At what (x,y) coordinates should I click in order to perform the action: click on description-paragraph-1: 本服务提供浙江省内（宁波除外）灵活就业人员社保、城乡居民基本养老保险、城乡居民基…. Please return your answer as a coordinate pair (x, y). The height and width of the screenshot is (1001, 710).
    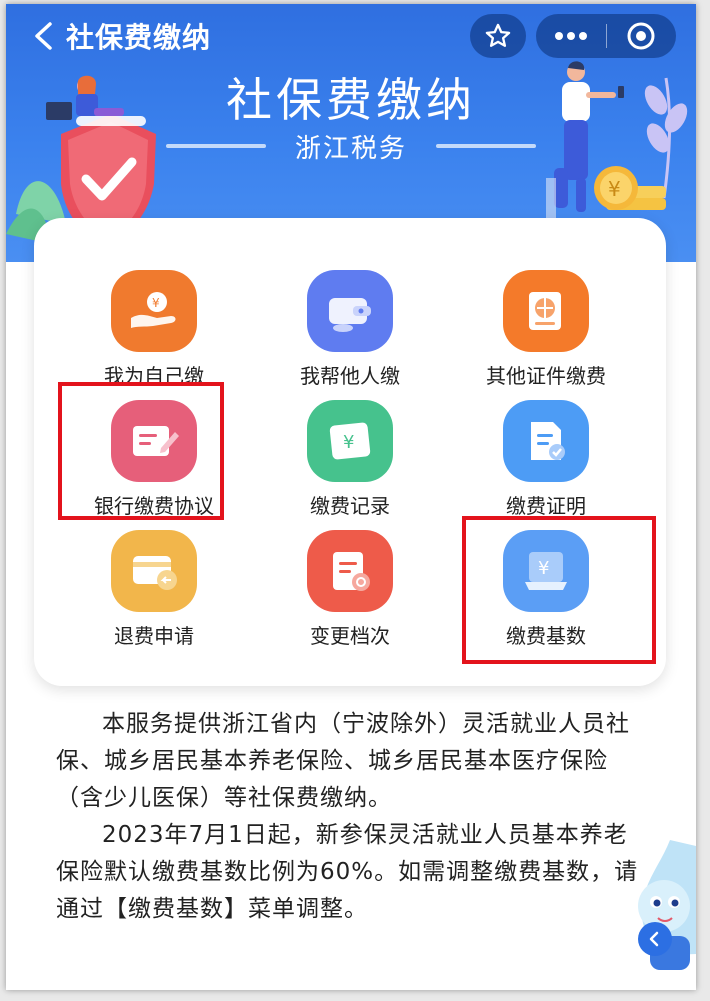
    Looking at the image, I should click on (343, 761).